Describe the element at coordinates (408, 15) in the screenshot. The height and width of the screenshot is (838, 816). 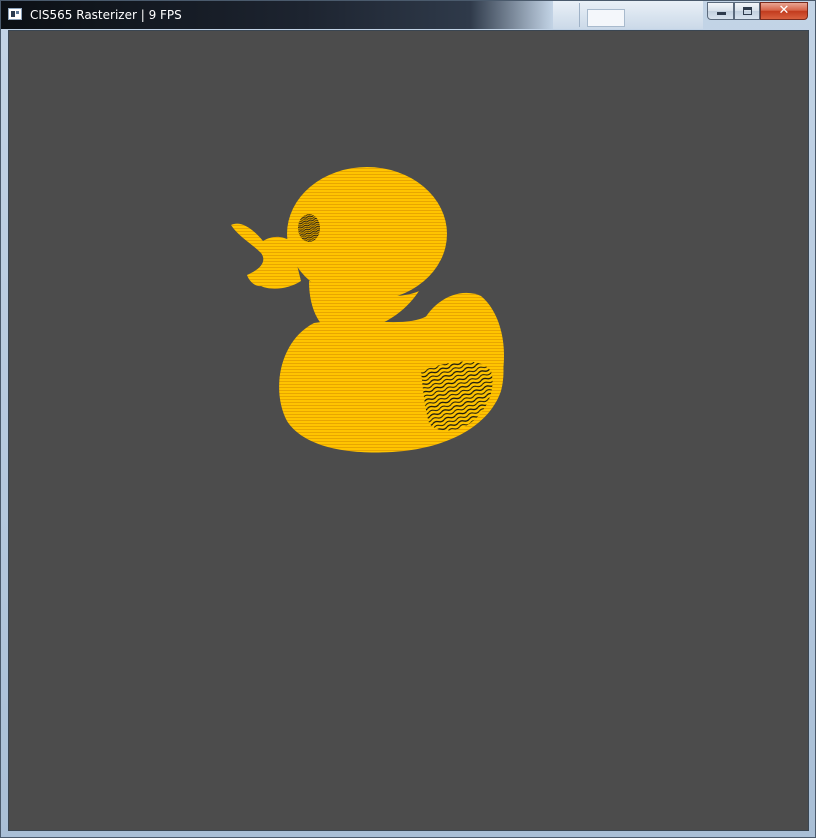
I see `title-bar: CIS565 Rasterizer | 9 FPS ✕` at that location.